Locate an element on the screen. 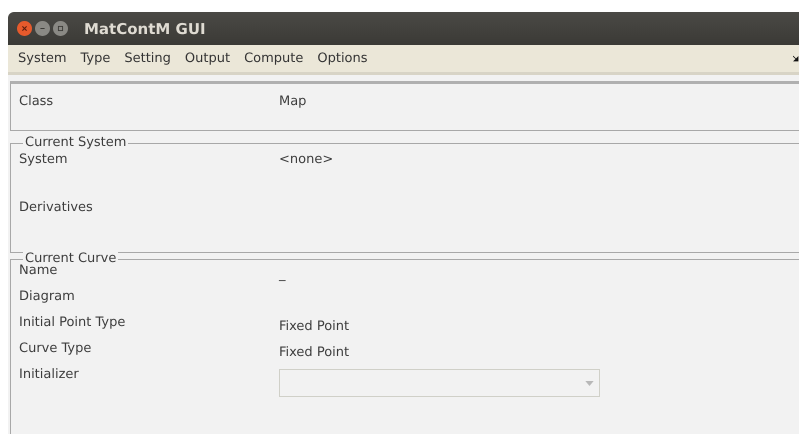 This screenshot has height=434, width=799. maximize-icon is located at coordinates (60, 28).